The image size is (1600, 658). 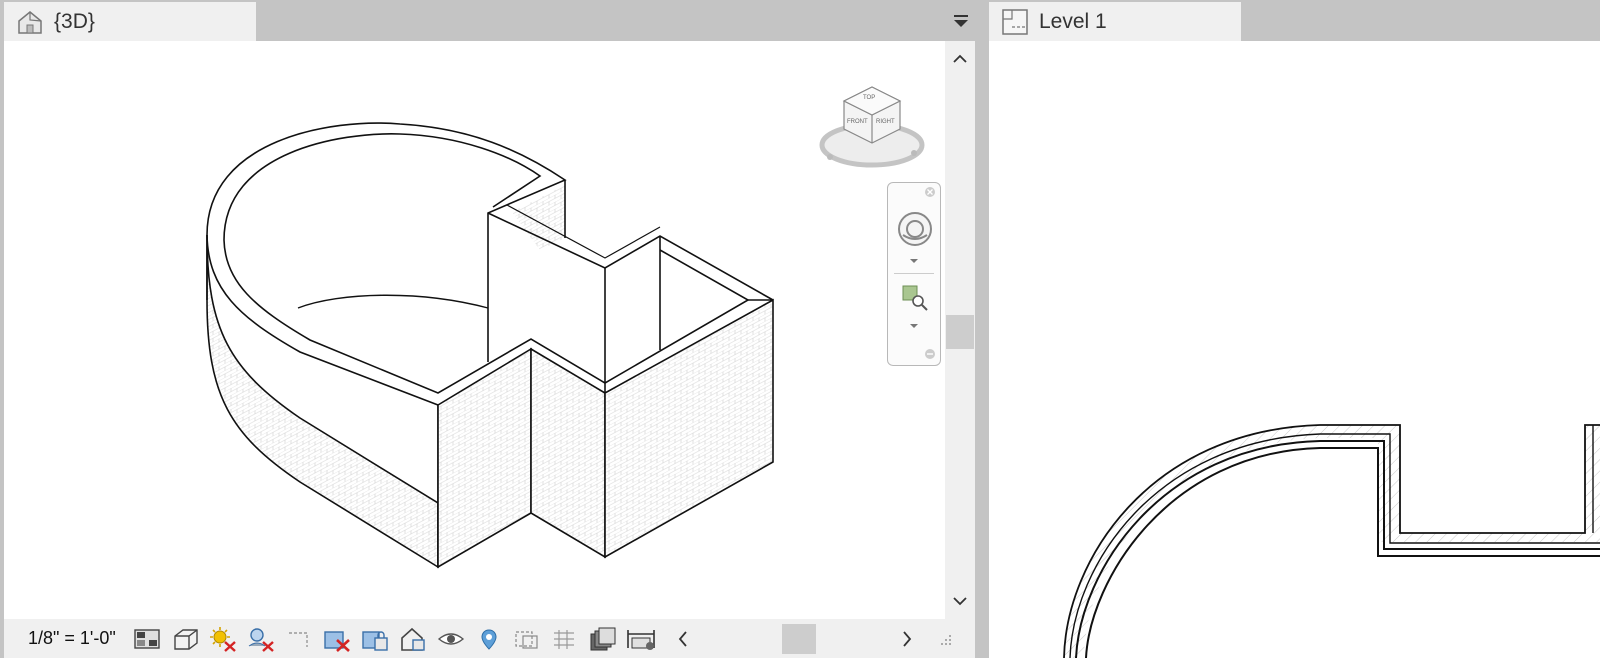 I want to click on tab-list-dropdown-button, so click(x=961, y=21).